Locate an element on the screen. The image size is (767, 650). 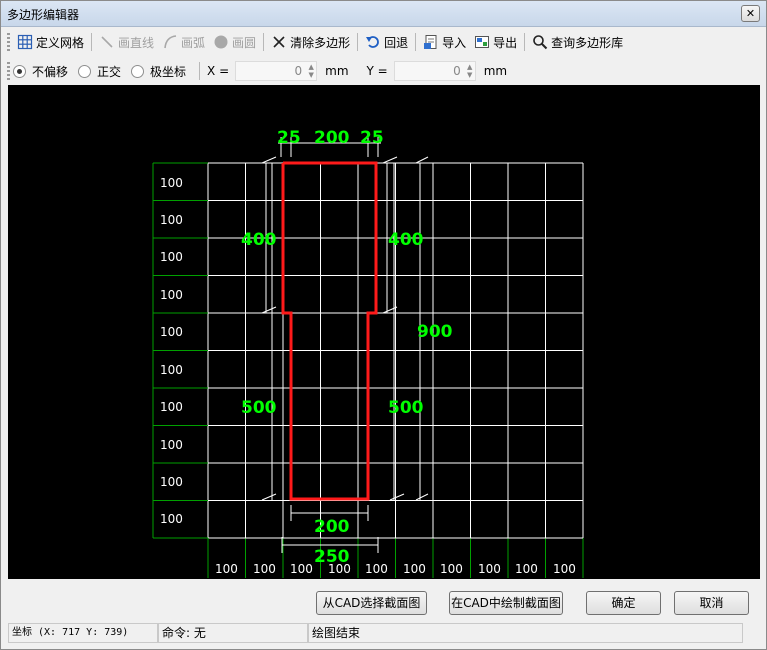
undo-icon is located at coordinates (372, 42).